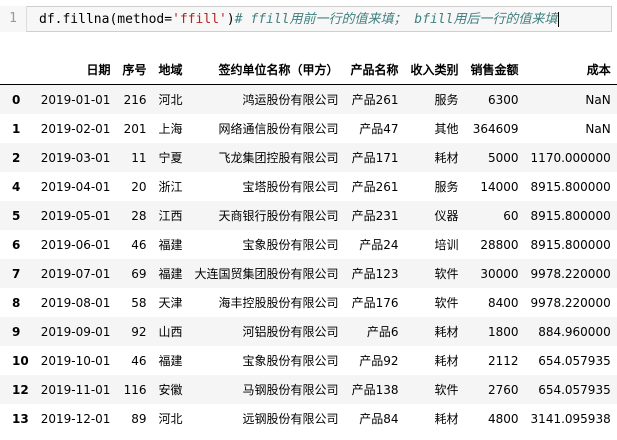  What do you see at coordinates (570, 157) in the screenshot?
I see `cell-cost: 1170.000000` at bounding box center [570, 157].